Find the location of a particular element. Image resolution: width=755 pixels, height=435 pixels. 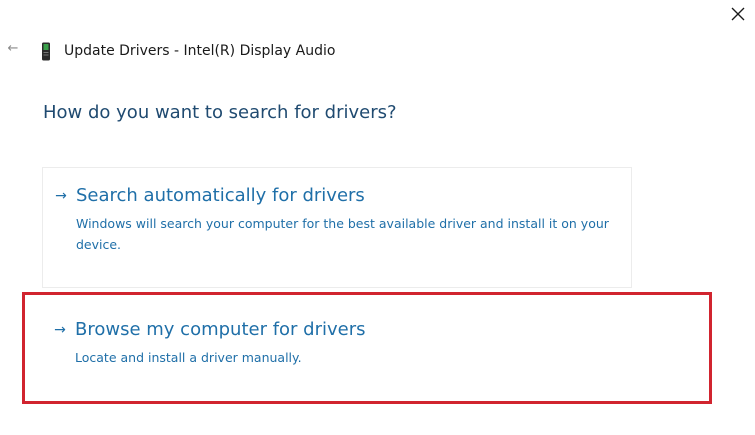

option-description: Locate and install a driver manually. is located at coordinates (188, 357).